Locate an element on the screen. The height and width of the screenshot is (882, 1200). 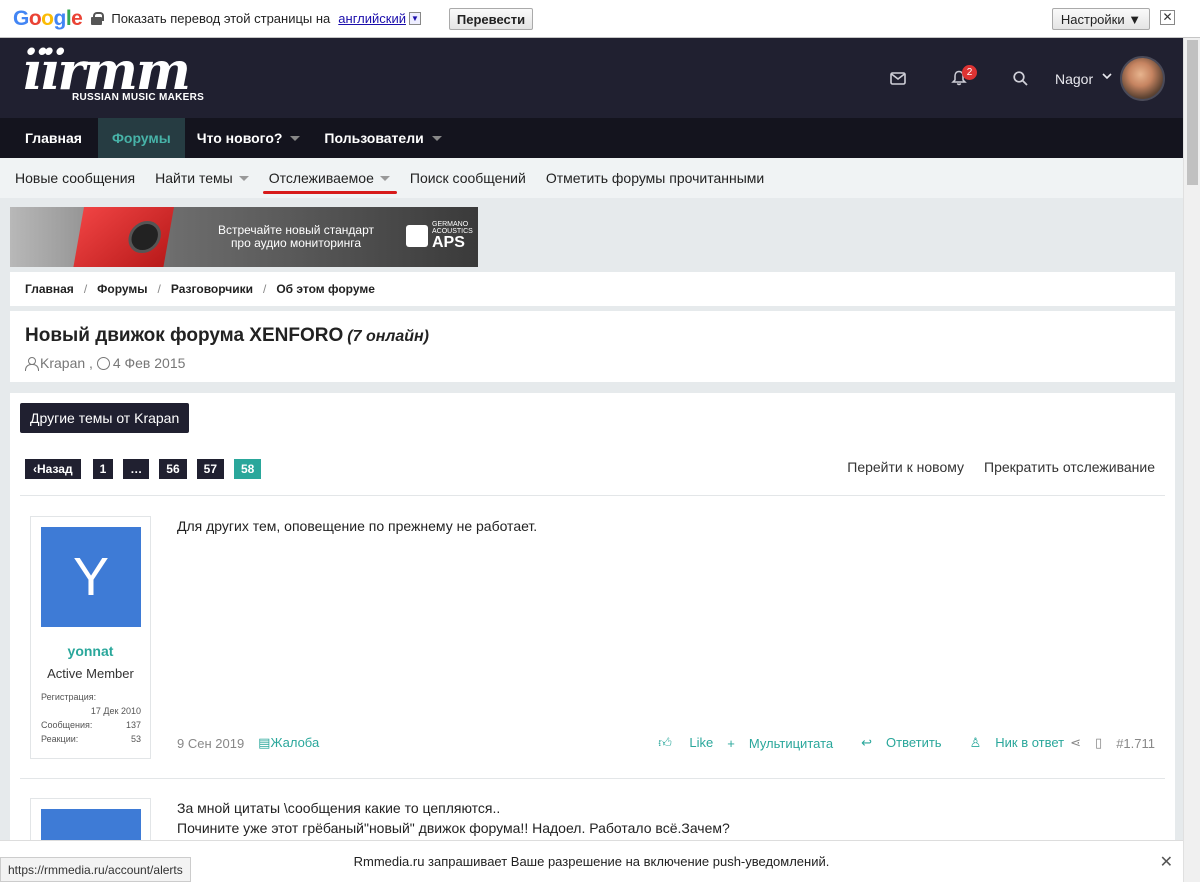
subnav-find-threads: Найти темы is located at coordinates (202, 178).